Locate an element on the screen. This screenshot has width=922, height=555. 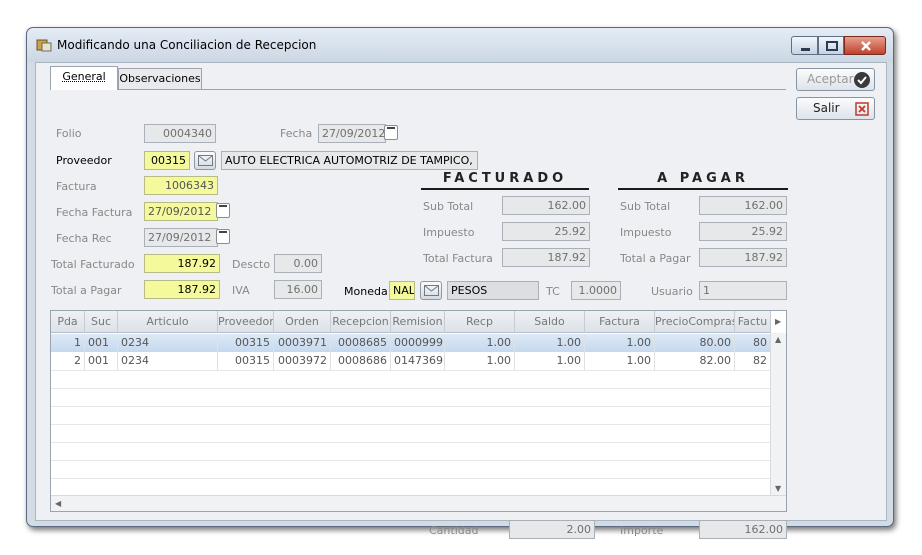
facturado-total-field: 187.92 is located at coordinates (546, 257).